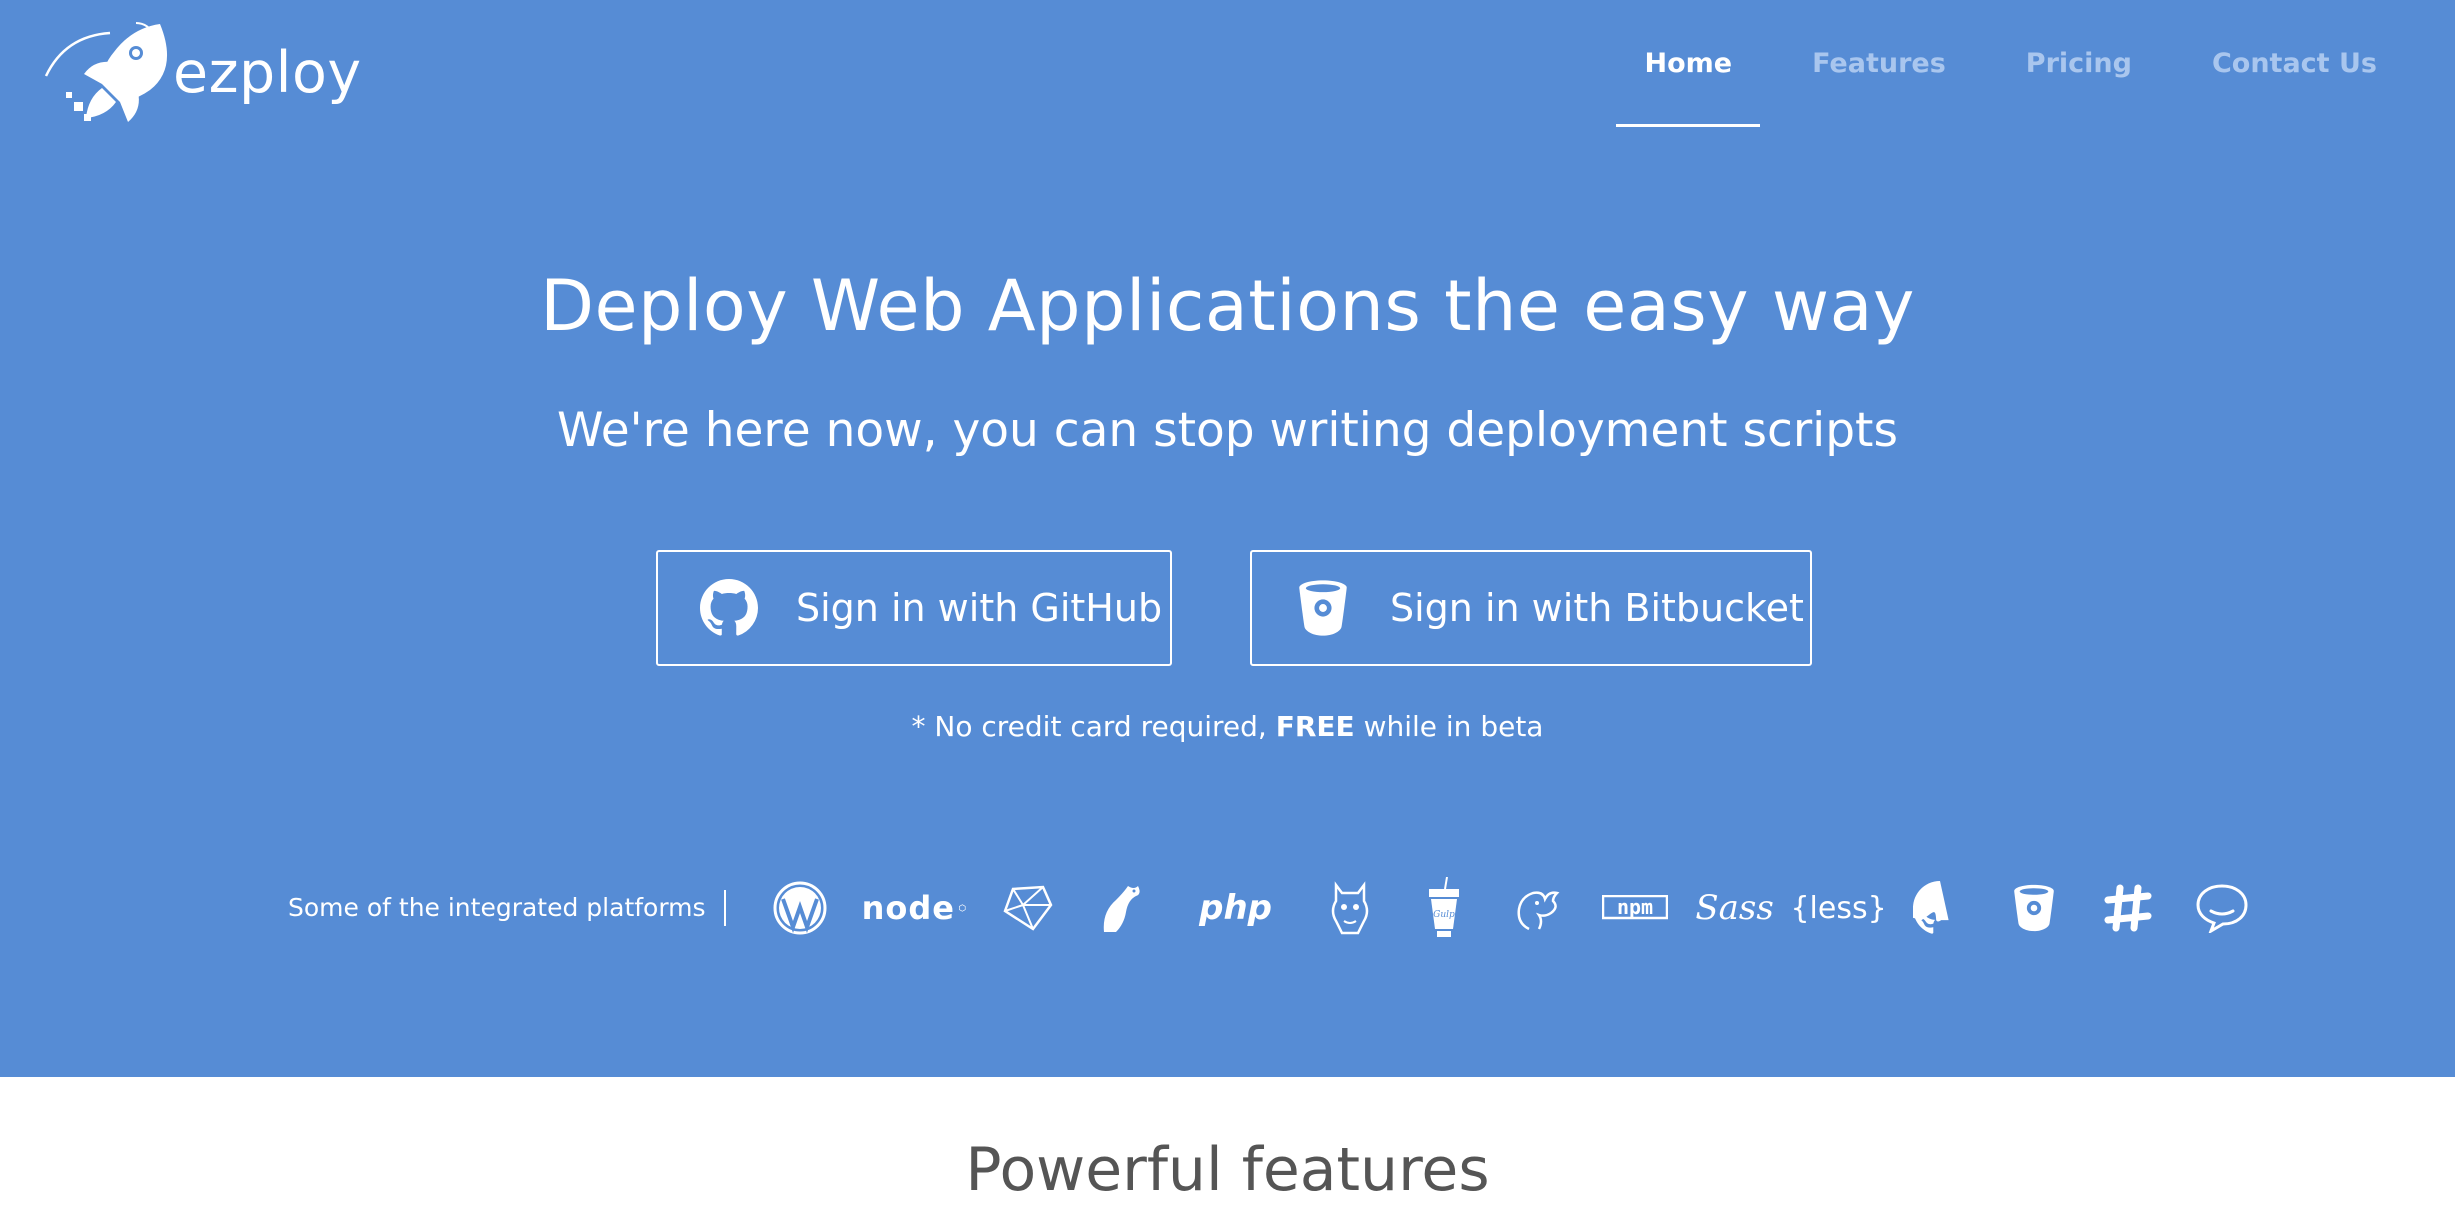 This screenshot has height=1205, width=2455. Describe the element at coordinates (1227, 1170) in the screenshot. I see `features-title: Powerful features` at that location.